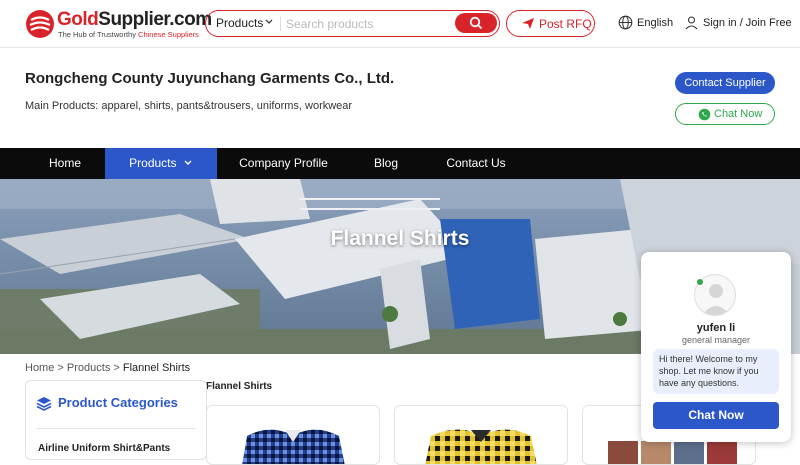 The width and height of the screenshot is (800, 465). What do you see at coordinates (134, 19) in the screenshot?
I see `logo-wordmark: GoldSupplier.com` at bounding box center [134, 19].